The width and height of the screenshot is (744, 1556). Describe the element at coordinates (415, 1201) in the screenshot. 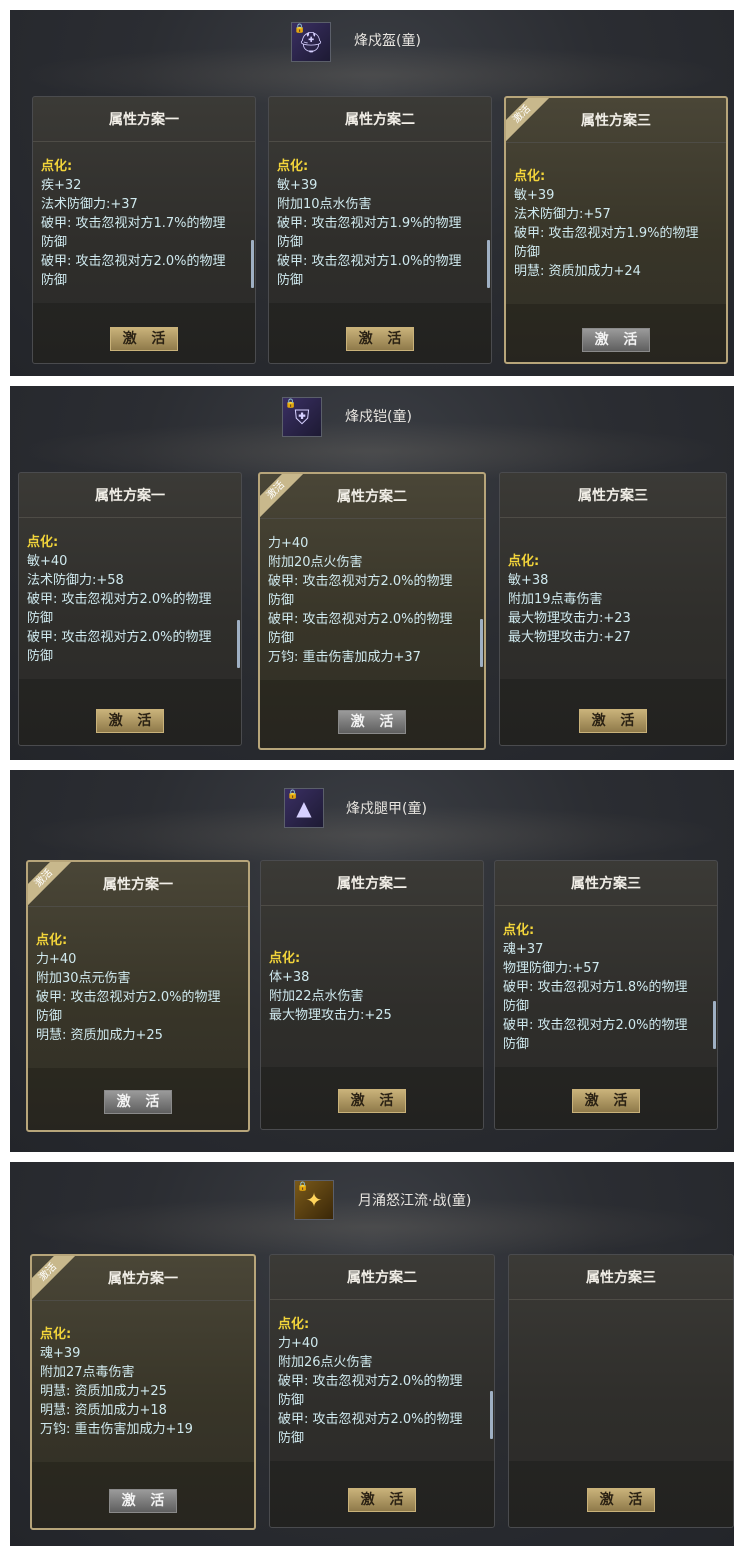

I see `equipment-name: 月涌怒江流·战(童)` at that location.